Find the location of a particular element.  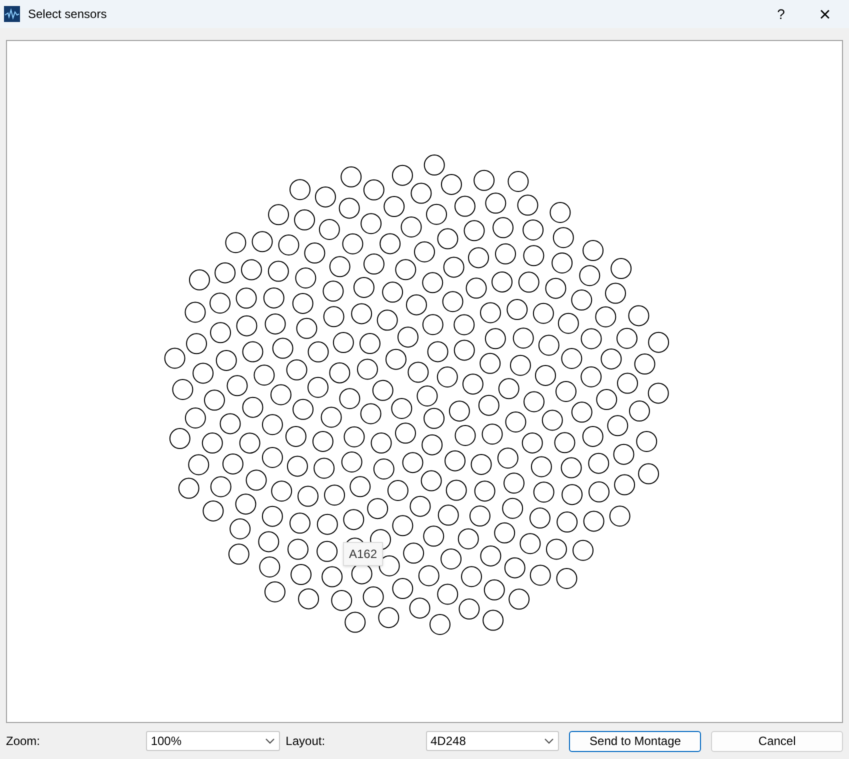

sensor-tooltip: A162 is located at coordinates (363, 554).